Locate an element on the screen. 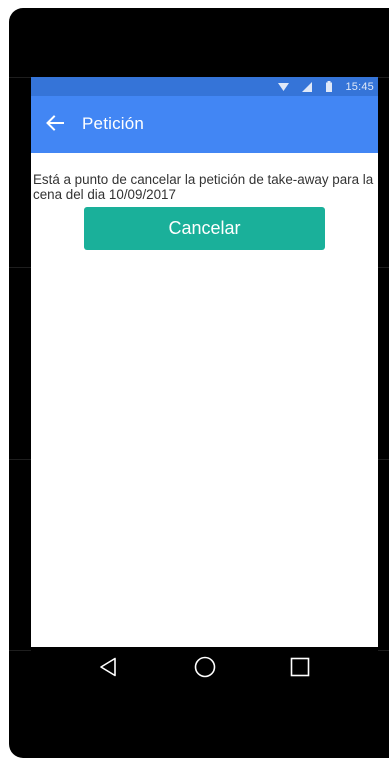  page-title: Petición is located at coordinates (113, 123).